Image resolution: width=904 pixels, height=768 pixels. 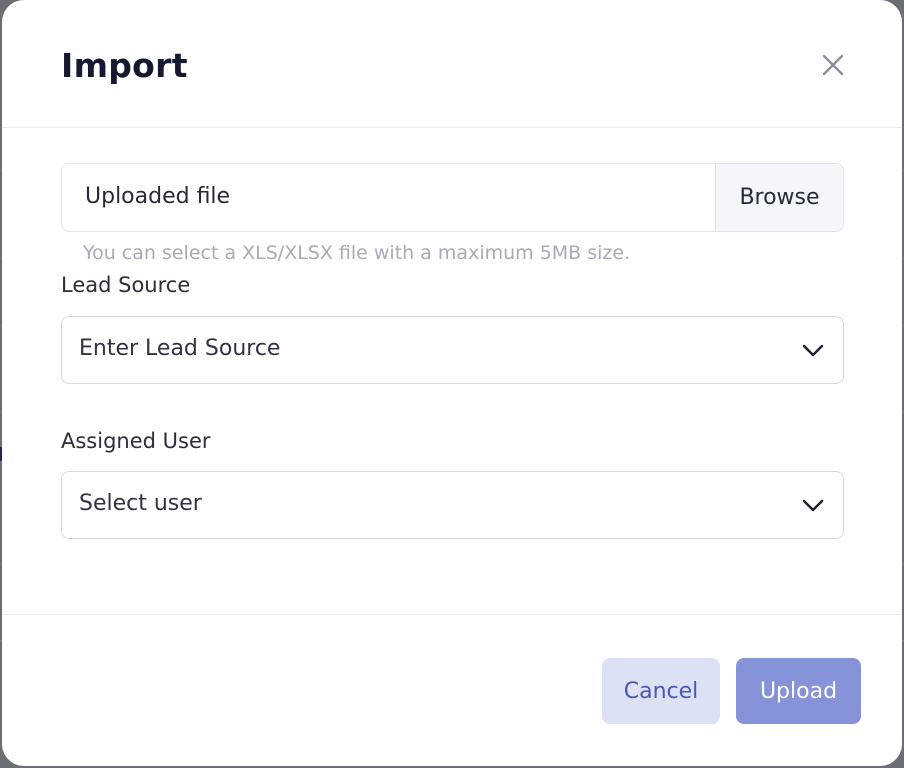 I want to click on lead-source-placeholder: Enter Lead Source, so click(x=180, y=348).